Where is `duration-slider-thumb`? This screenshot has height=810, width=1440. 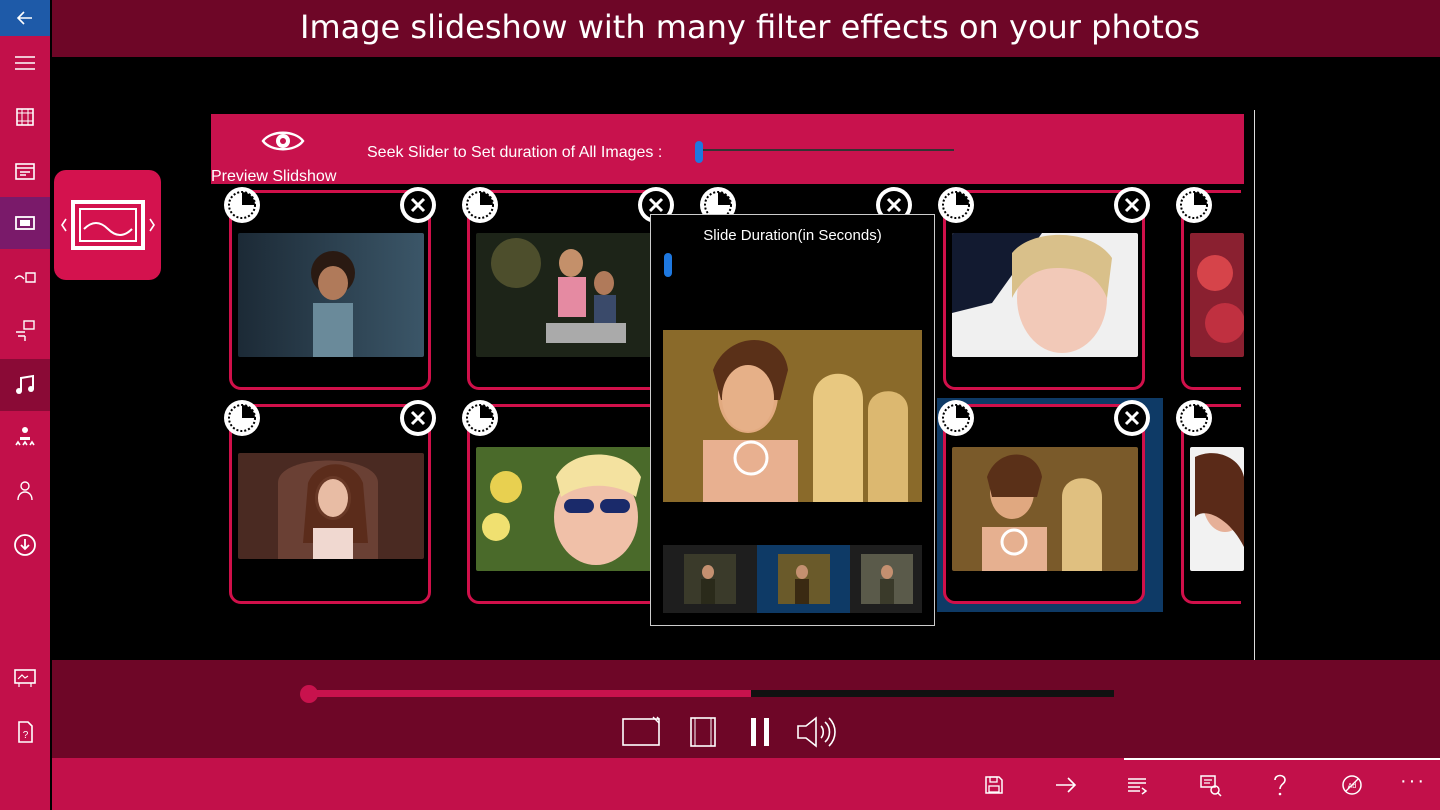 duration-slider-thumb is located at coordinates (699, 152).